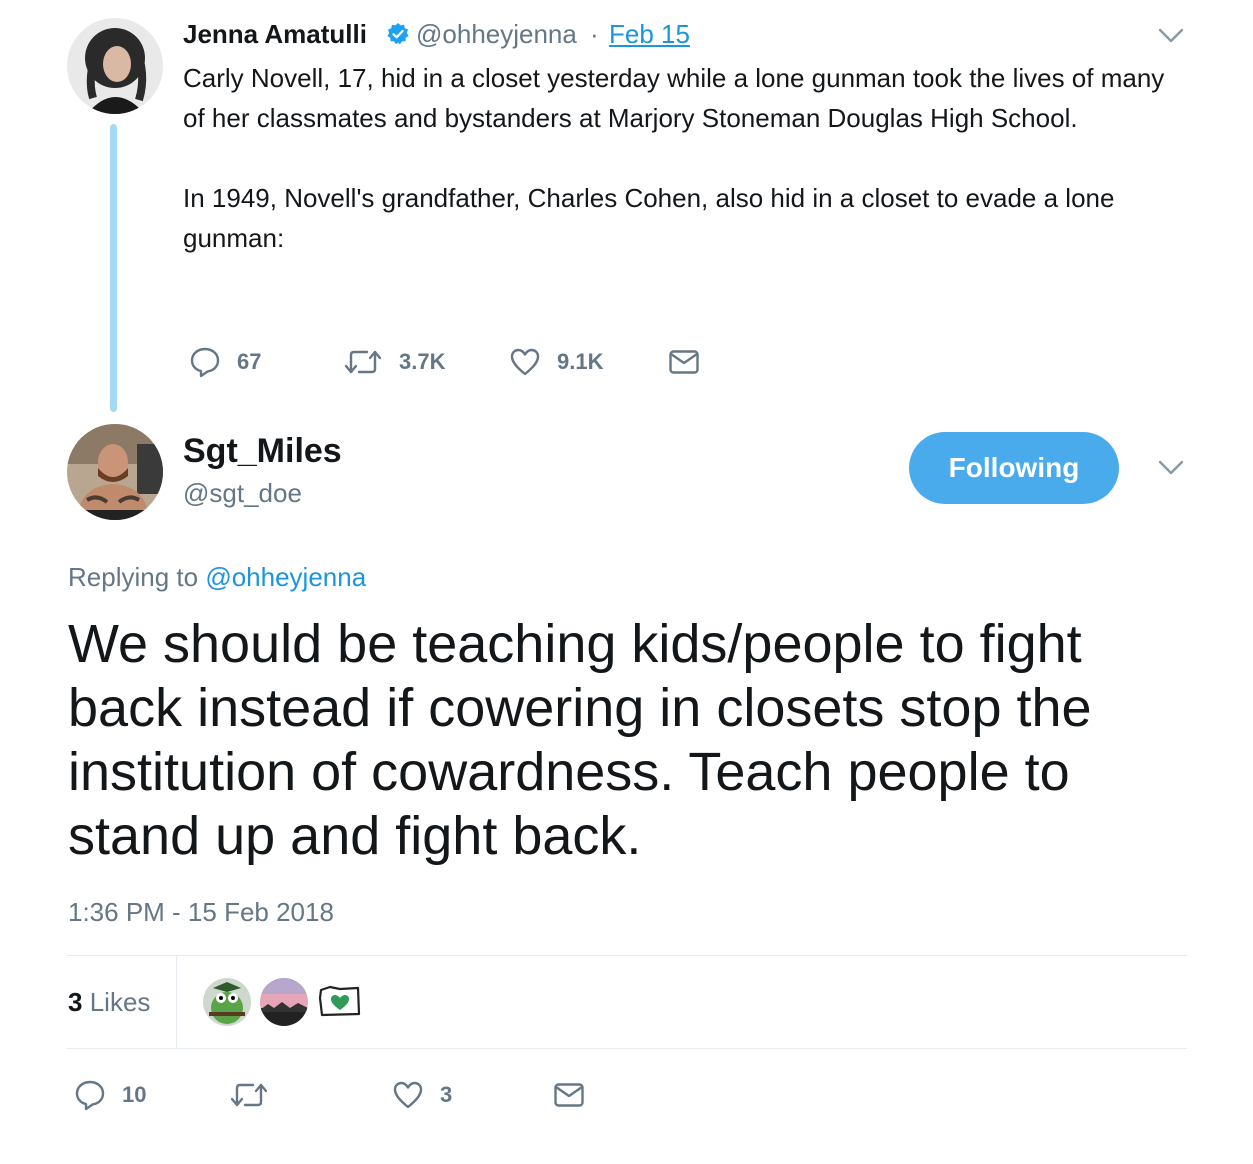 This screenshot has width=1253, height=1164. I want to click on following-button: Following, so click(1014, 468).